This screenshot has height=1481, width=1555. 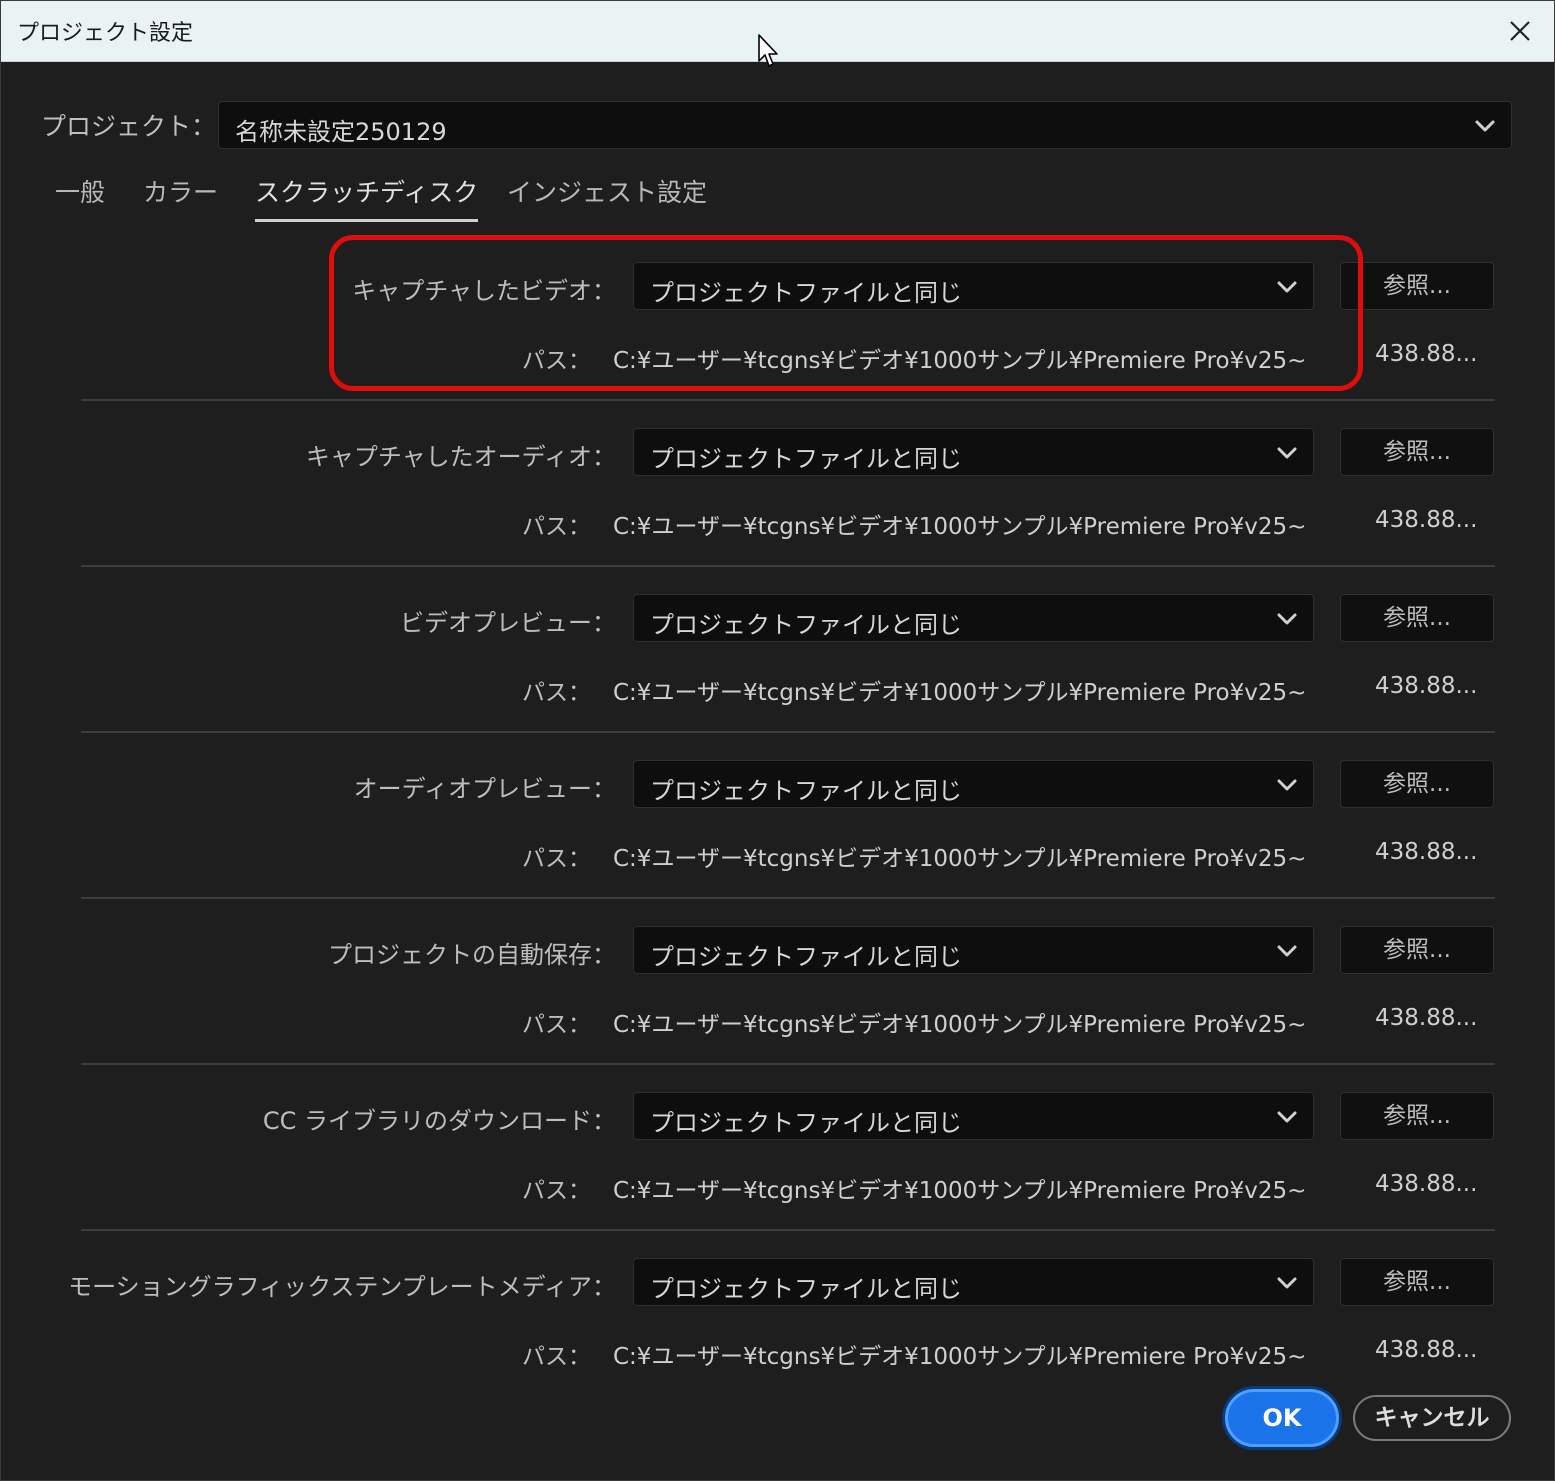 What do you see at coordinates (865, 125) in the screenshot?
I see `project-dropdown: 名称未設定250129` at bounding box center [865, 125].